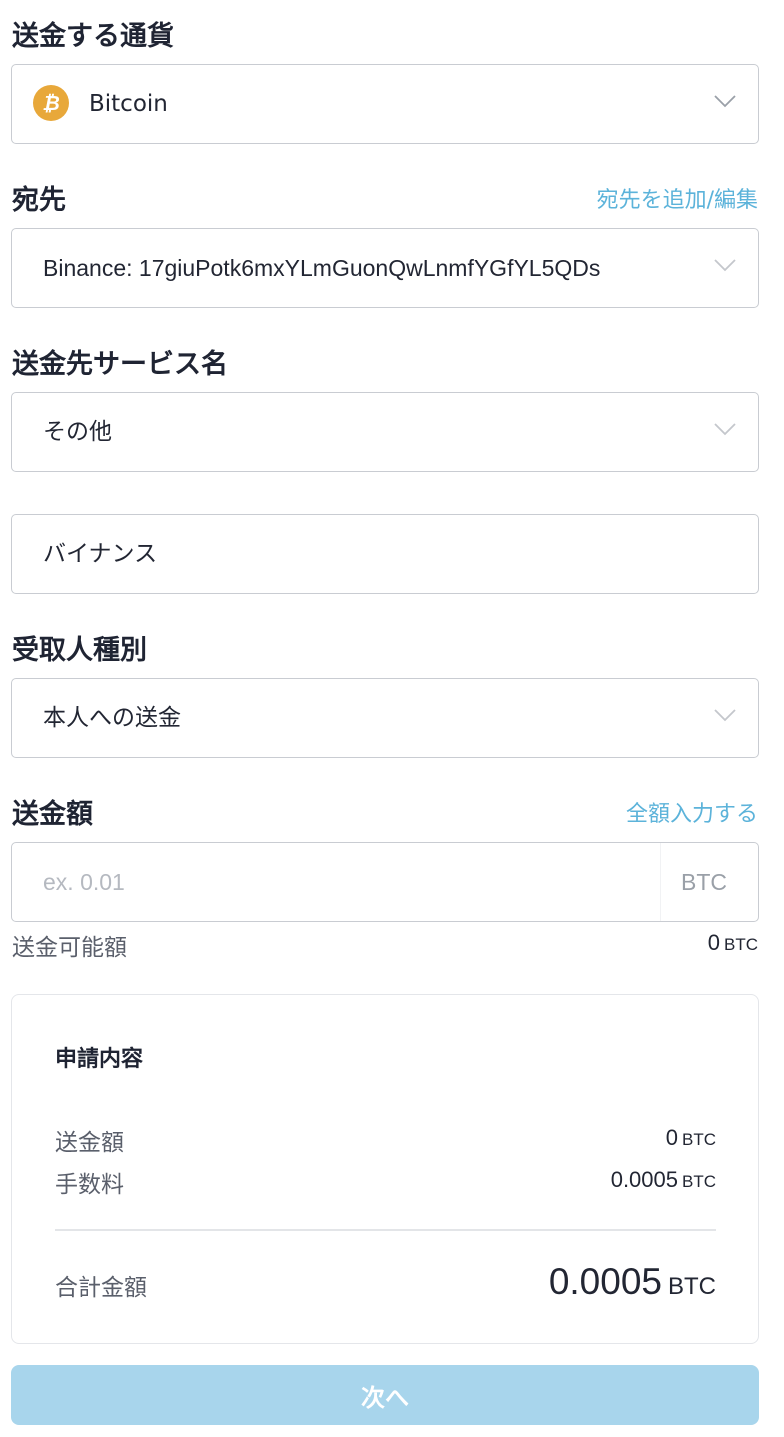 The image size is (784, 1437). I want to click on currency-select: ₿ Bitcoin, so click(385, 104).